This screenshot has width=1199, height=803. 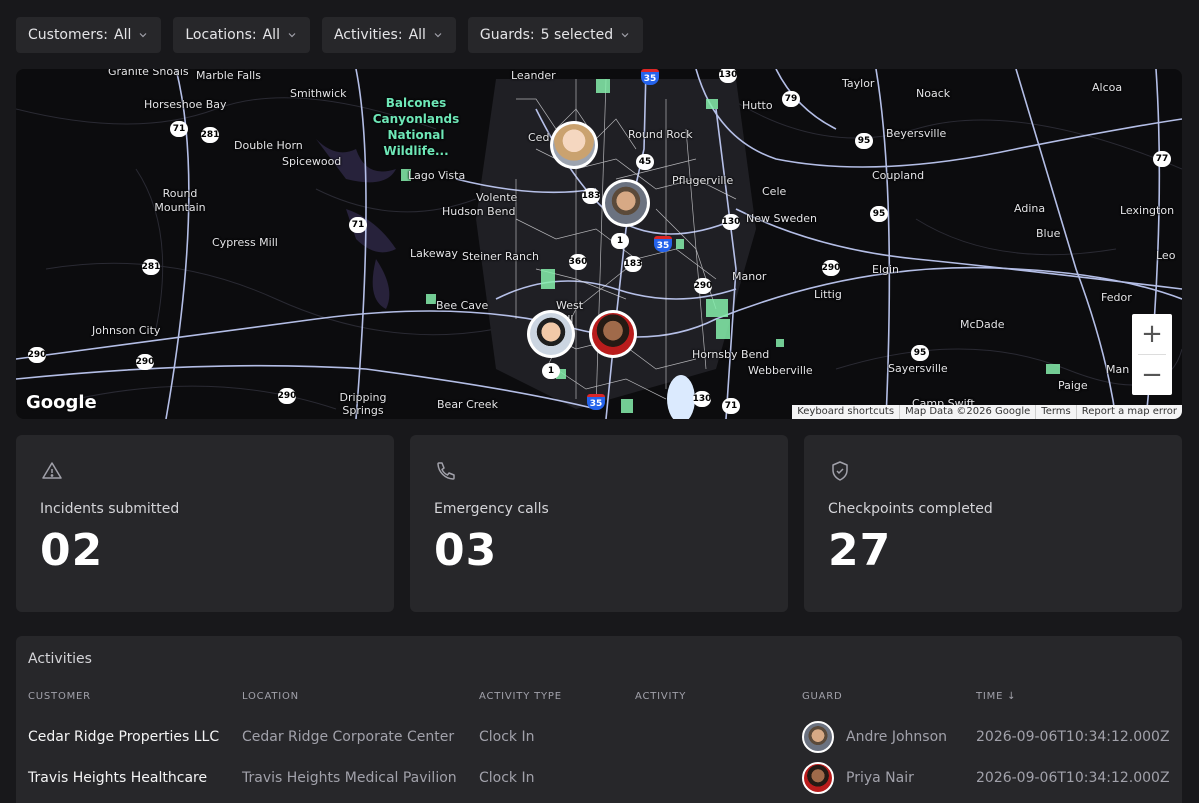 What do you see at coordinates (61, 402) in the screenshot?
I see `google-logo: Google` at bounding box center [61, 402].